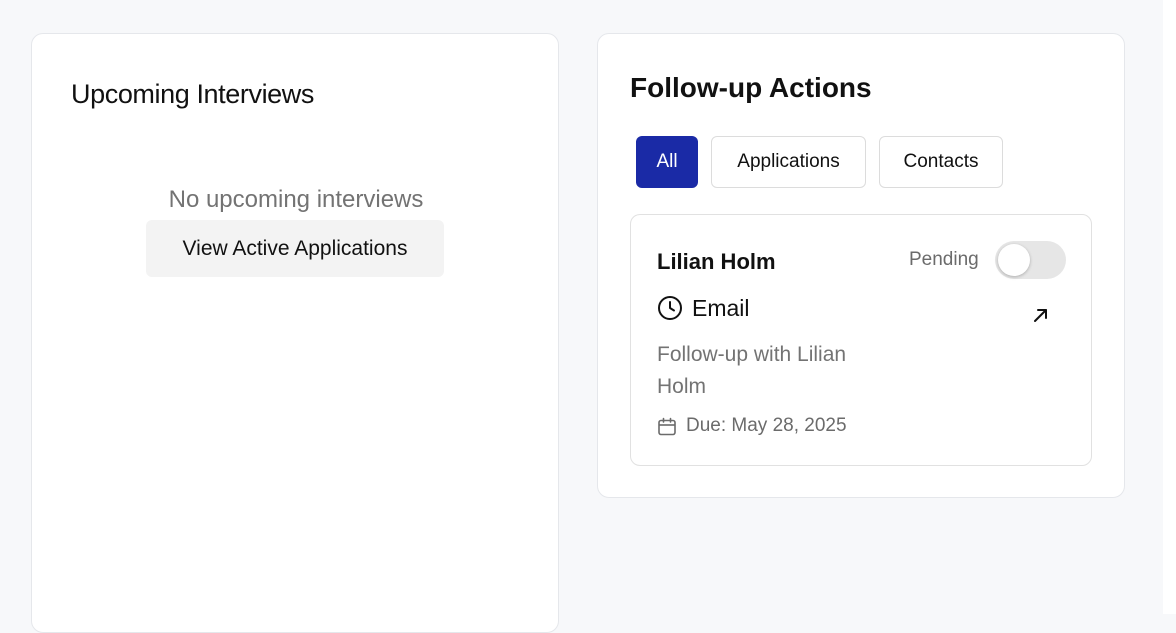 The width and height of the screenshot is (1176, 633). What do you see at coordinates (296, 199) in the screenshot?
I see `empty-state-message: No upcoming interviews` at bounding box center [296, 199].